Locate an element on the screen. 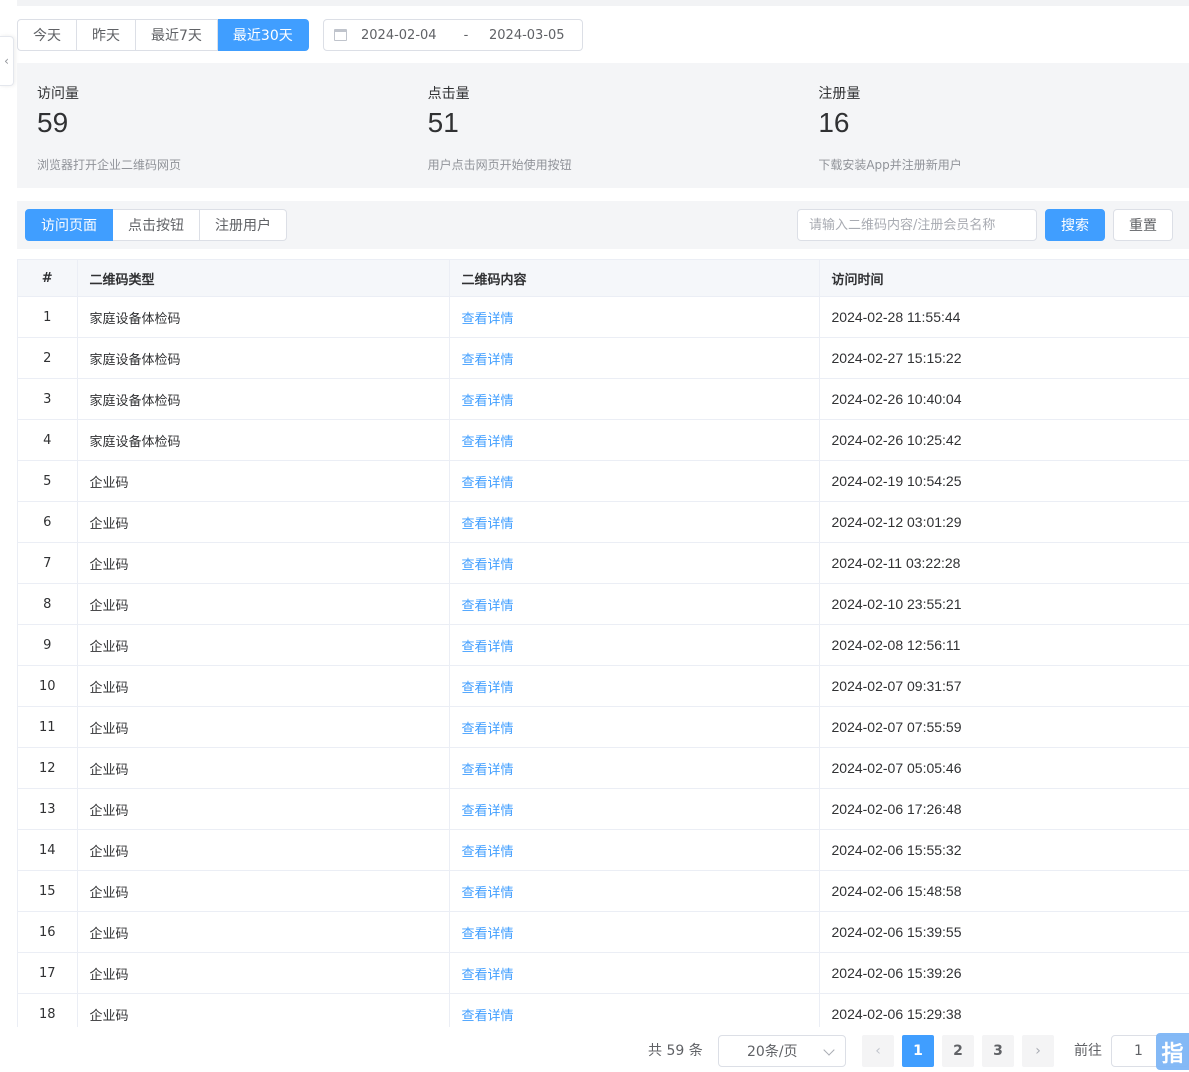  page-button-3: 3 is located at coordinates (998, 1051).